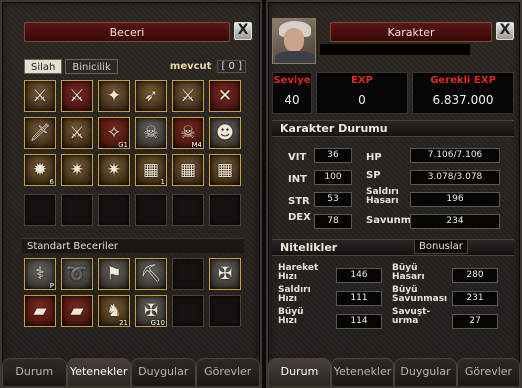  I want to click on skill-slot: ♞ 21, so click(114, 311).